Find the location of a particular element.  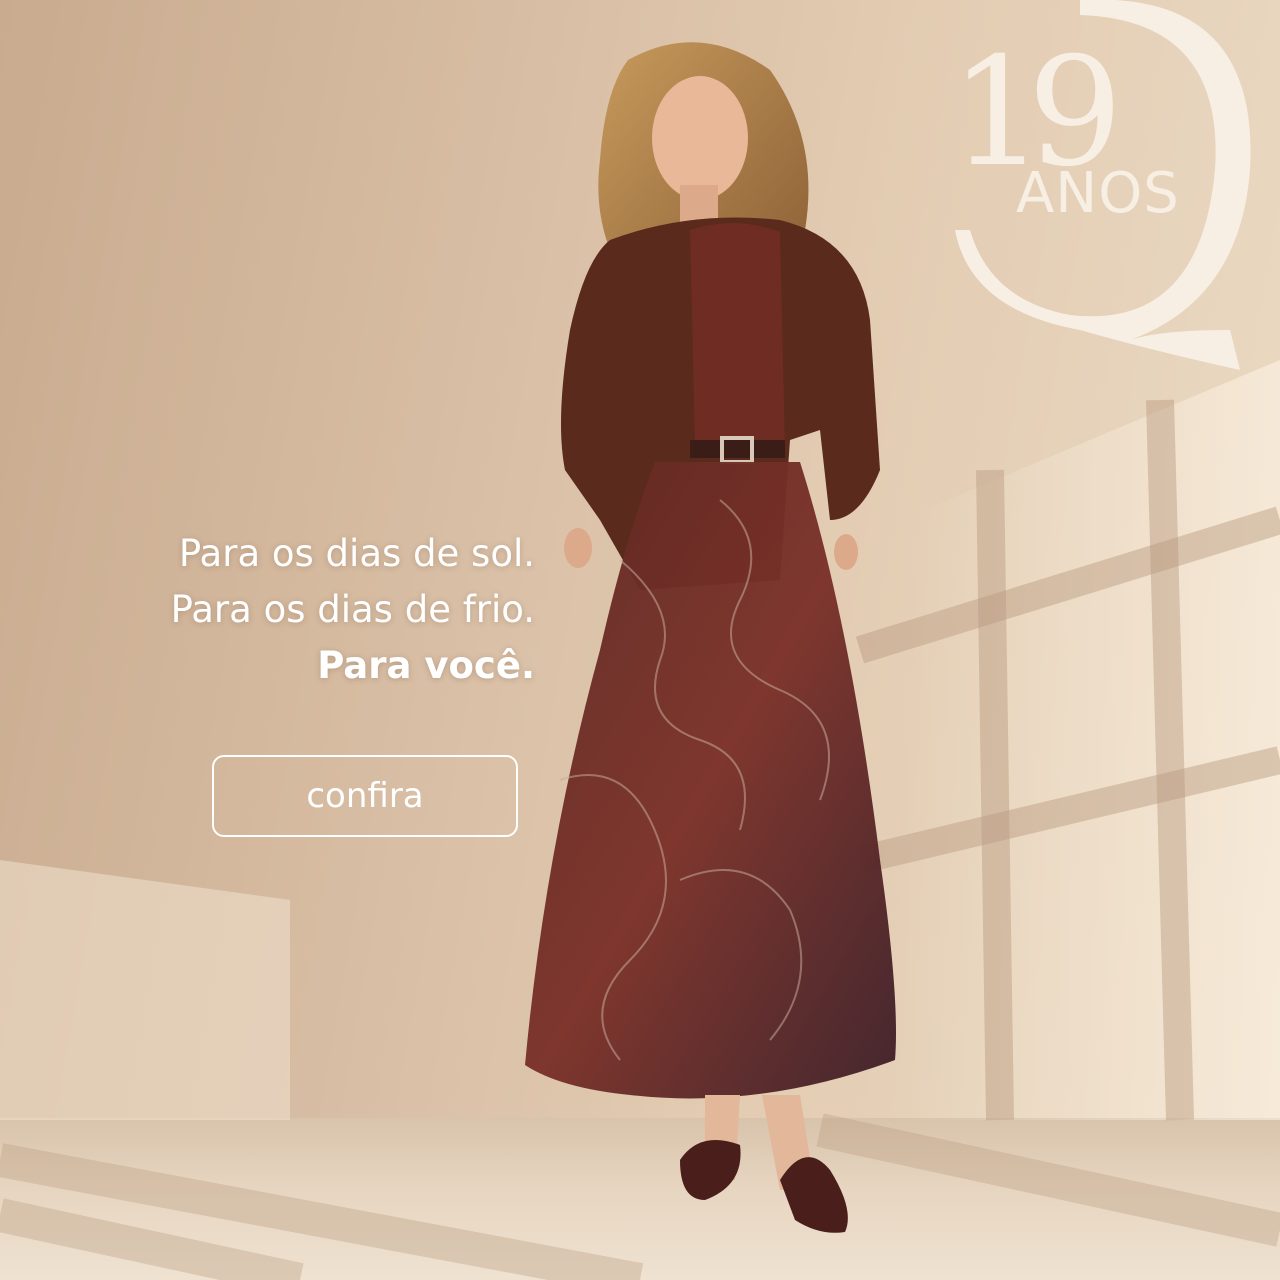

tagline-line-2: Para os dias de frio. is located at coordinates (352, 609).